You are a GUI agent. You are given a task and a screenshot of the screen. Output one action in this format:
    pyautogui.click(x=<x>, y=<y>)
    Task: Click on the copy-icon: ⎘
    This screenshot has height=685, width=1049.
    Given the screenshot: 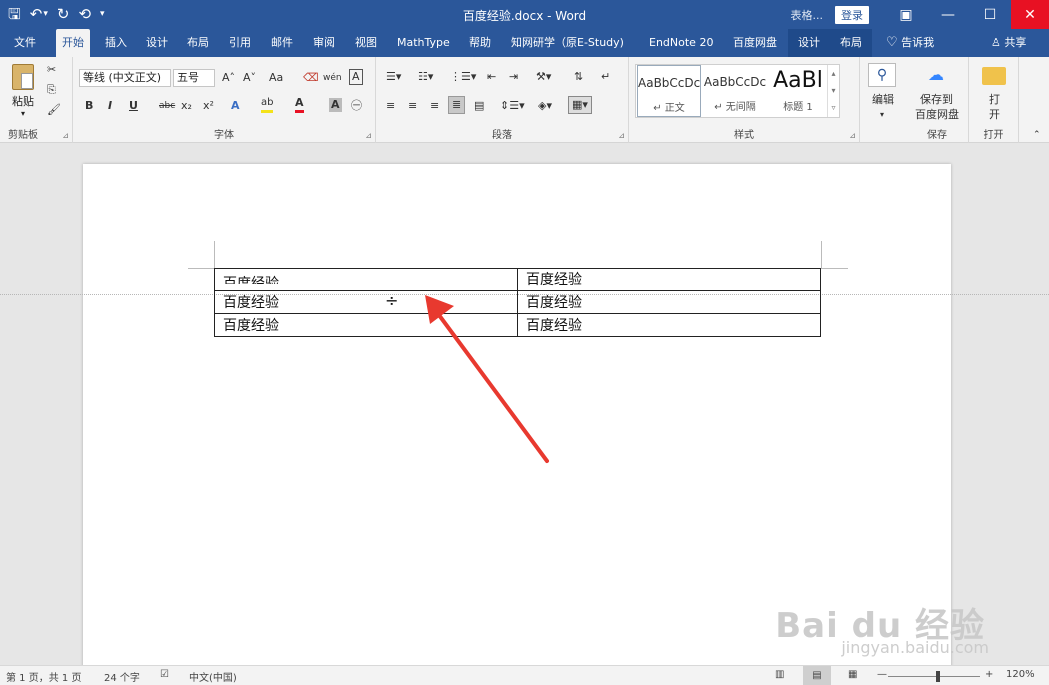 What is the action you would take?
    pyautogui.click(x=51, y=90)
    